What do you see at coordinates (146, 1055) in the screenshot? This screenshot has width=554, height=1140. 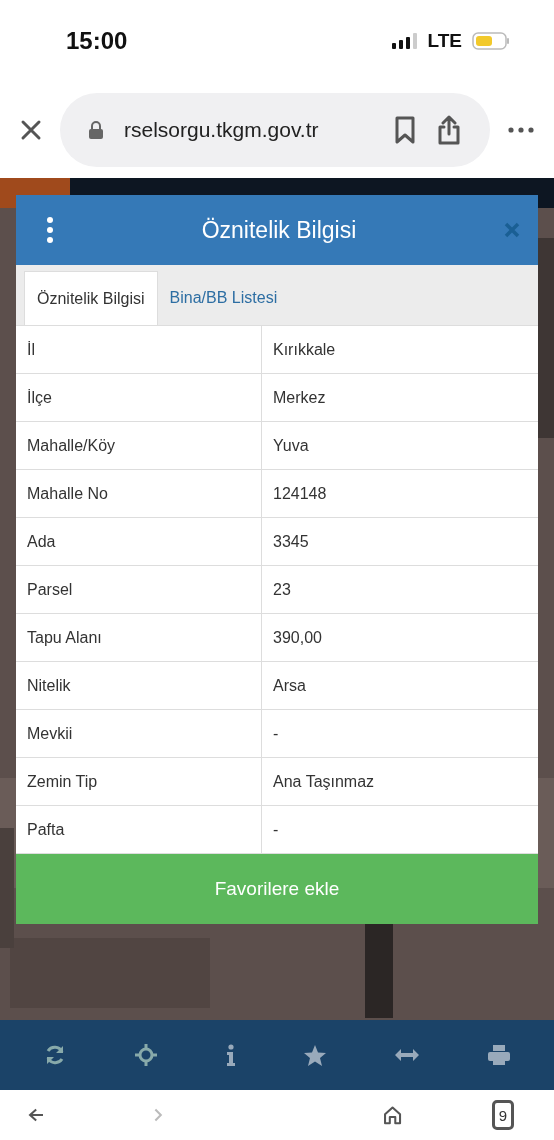 I see `crosshair-icon` at bounding box center [146, 1055].